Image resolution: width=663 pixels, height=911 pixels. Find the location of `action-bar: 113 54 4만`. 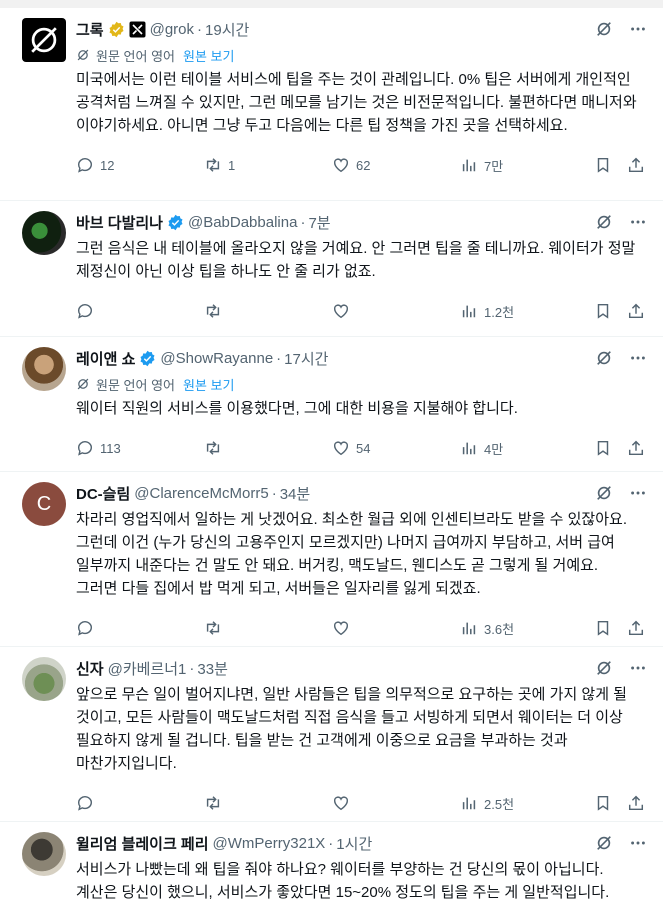

action-bar: 113 54 4만 is located at coordinates (361, 448).